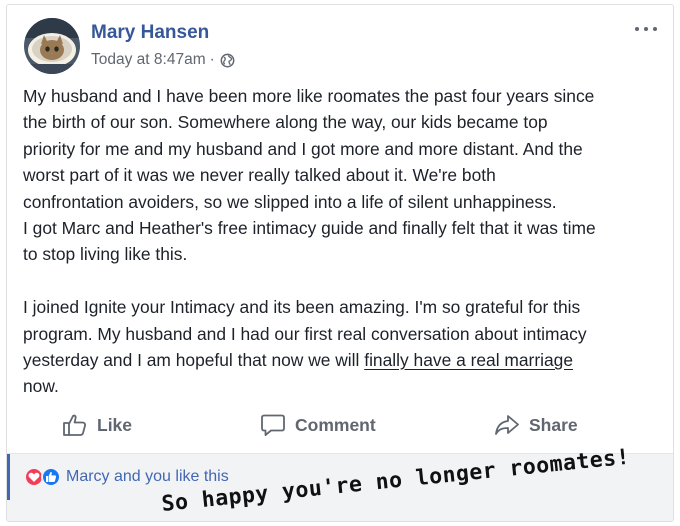 This screenshot has height=526, width=680. I want to click on post-line: now., so click(41, 386).